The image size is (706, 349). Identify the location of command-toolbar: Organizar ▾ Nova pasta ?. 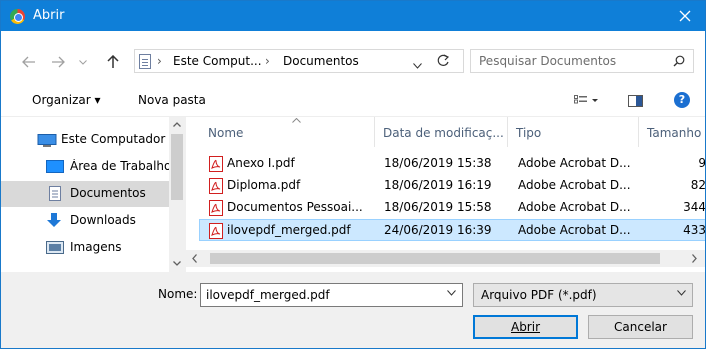
(353, 101).